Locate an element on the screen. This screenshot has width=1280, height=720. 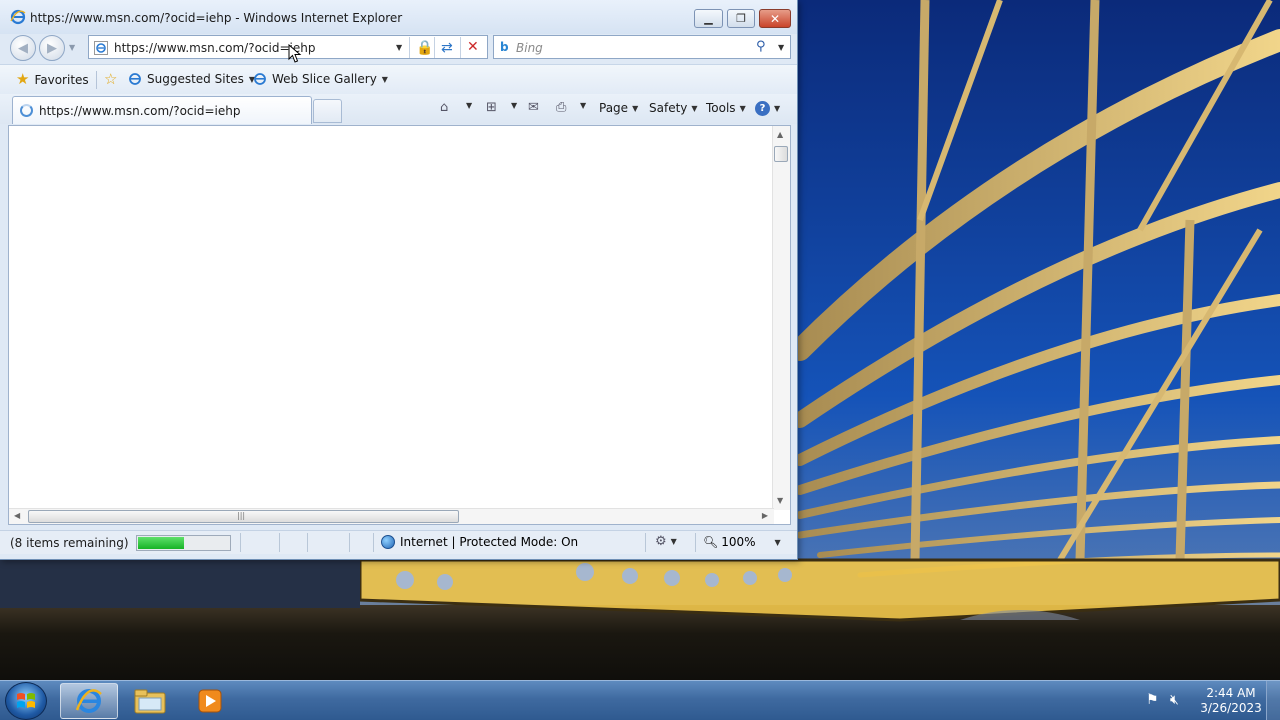
tools-menu: Tools ▼ is located at coordinates (726, 108).